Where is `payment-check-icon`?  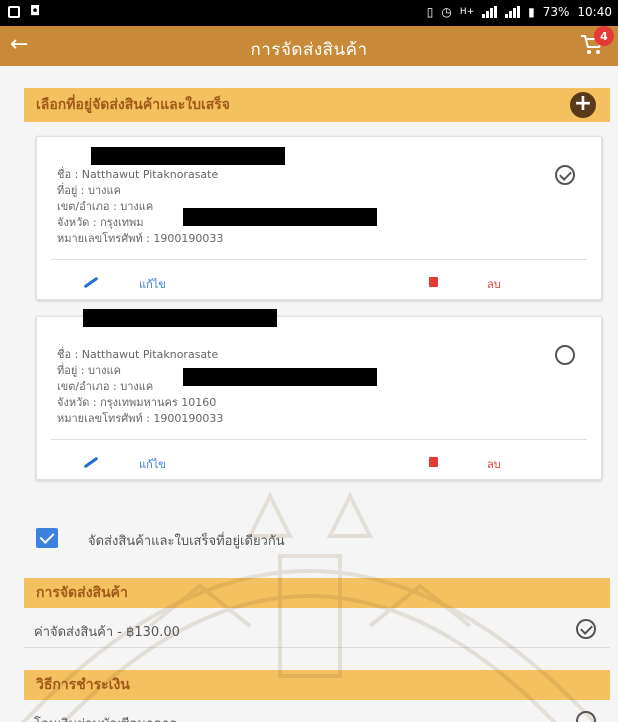 payment-check-icon is located at coordinates (586, 716).